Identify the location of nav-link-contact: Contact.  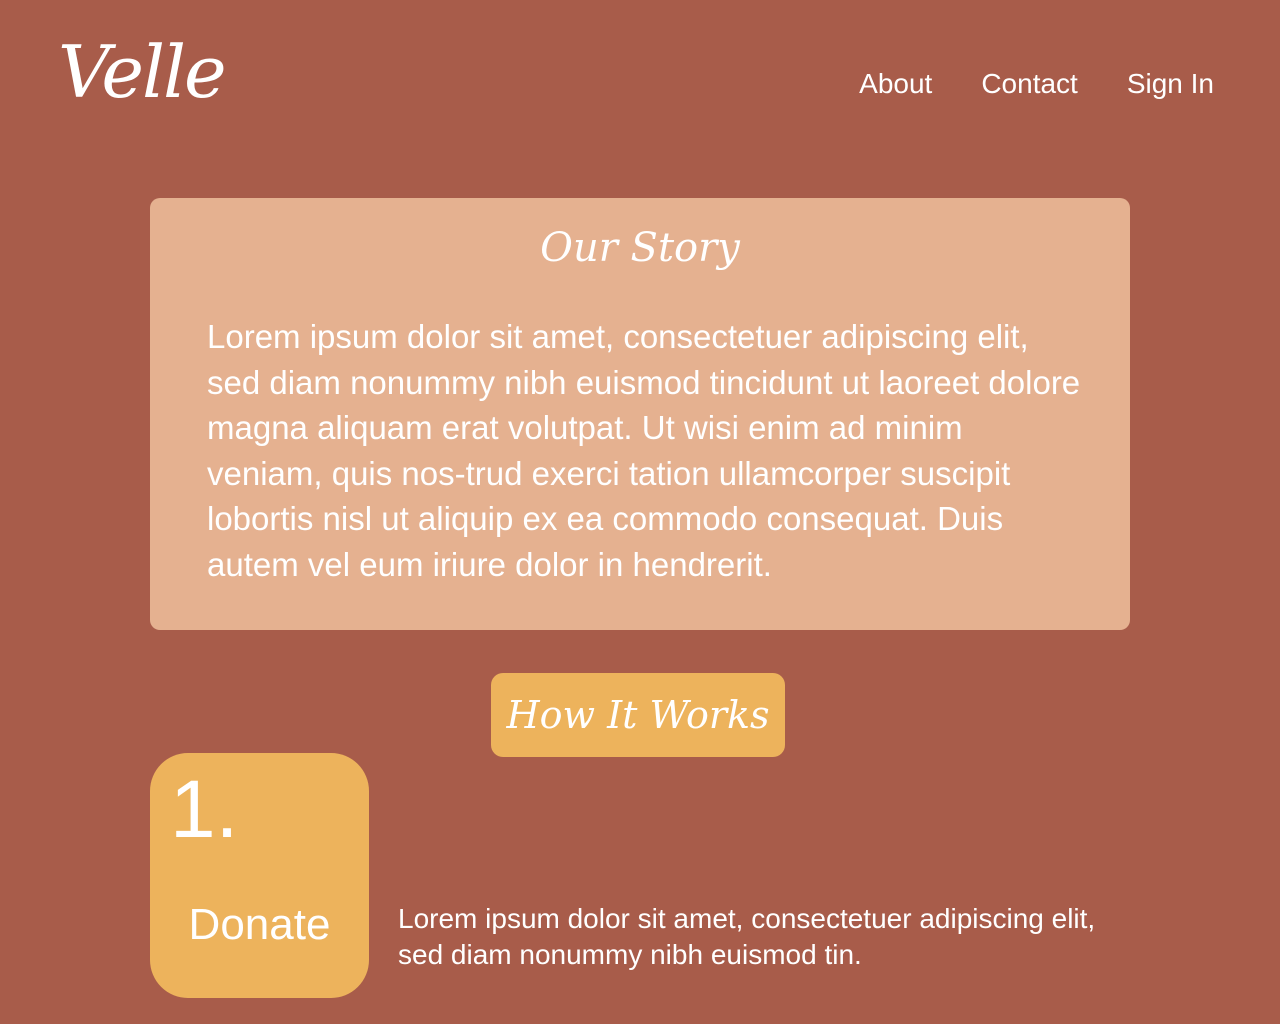
(1029, 84).